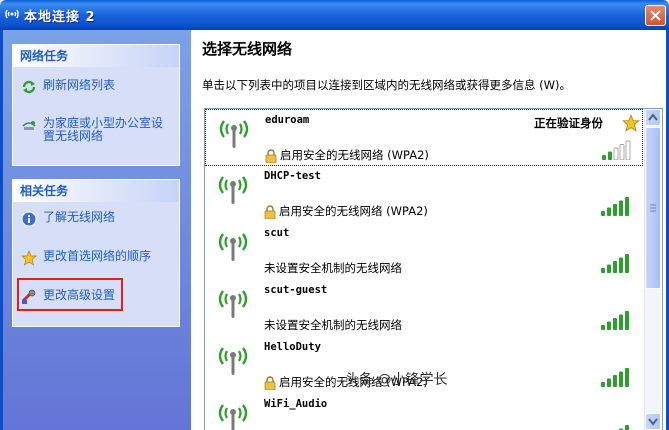 This screenshot has height=430, width=669. What do you see at coordinates (568, 123) in the screenshot?
I see `connection-status: 正在验证身份` at bounding box center [568, 123].